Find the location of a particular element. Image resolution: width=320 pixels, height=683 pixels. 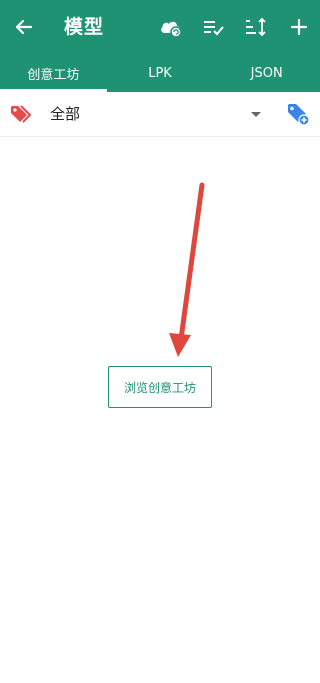

tab-label: JSON is located at coordinates (266, 73).